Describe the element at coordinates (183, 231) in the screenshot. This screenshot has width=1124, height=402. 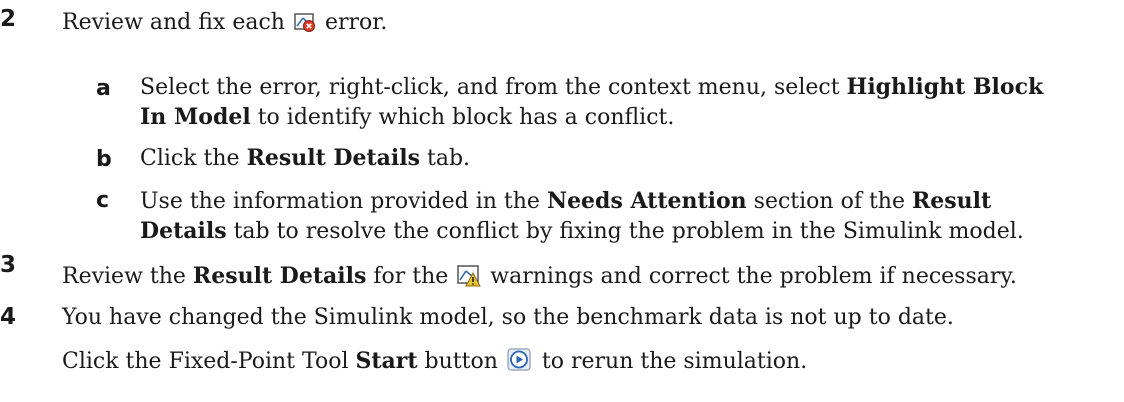
I see `details-label: Details` at that location.